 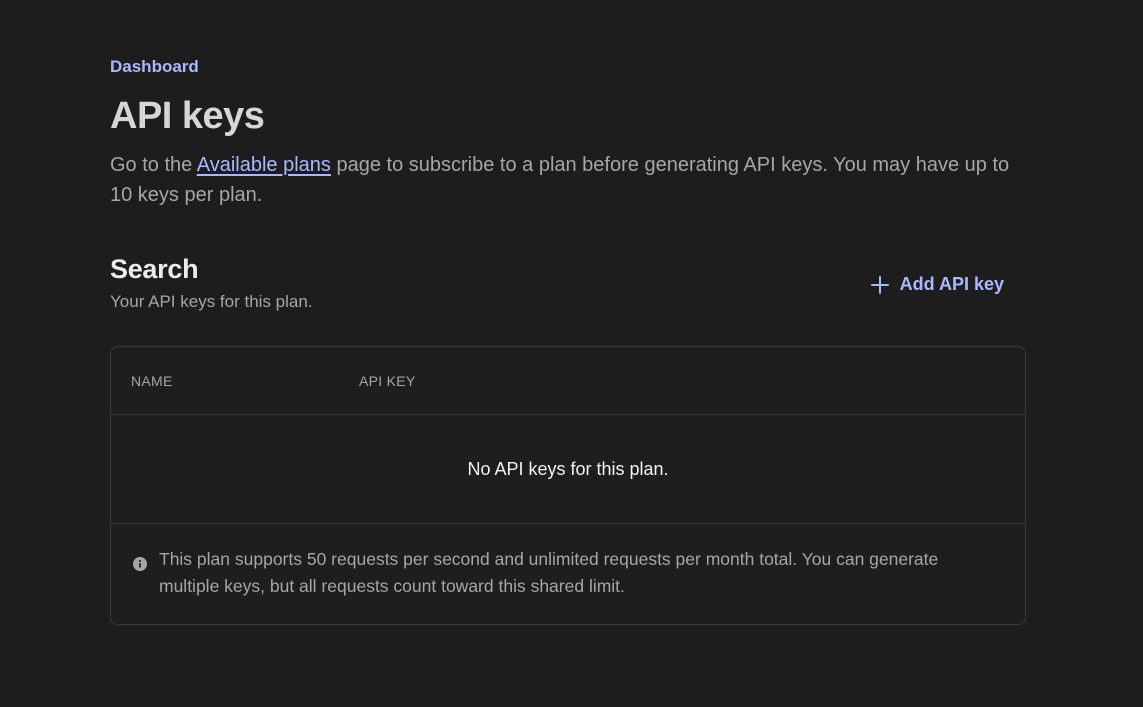 What do you see at coordinates (187, 116) in the screenshot?
I see `page-title: API keys` at bounding box center [187, 116].